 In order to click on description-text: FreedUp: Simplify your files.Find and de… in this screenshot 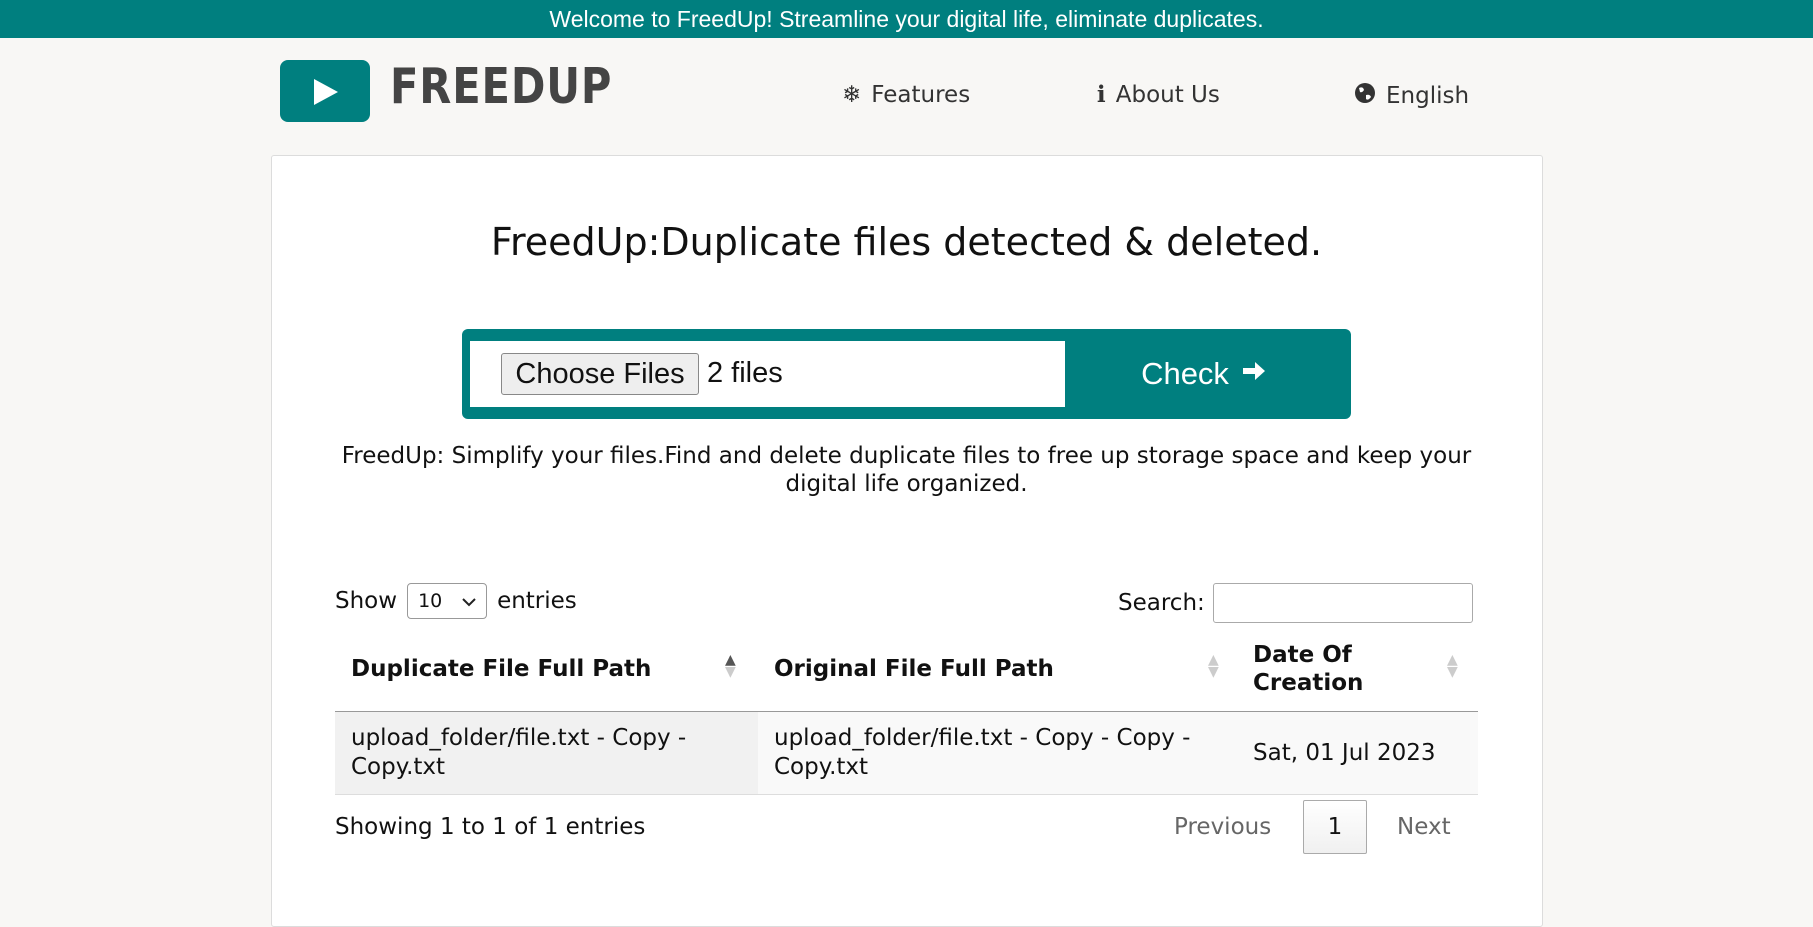, I will do `click(906, 470)`.